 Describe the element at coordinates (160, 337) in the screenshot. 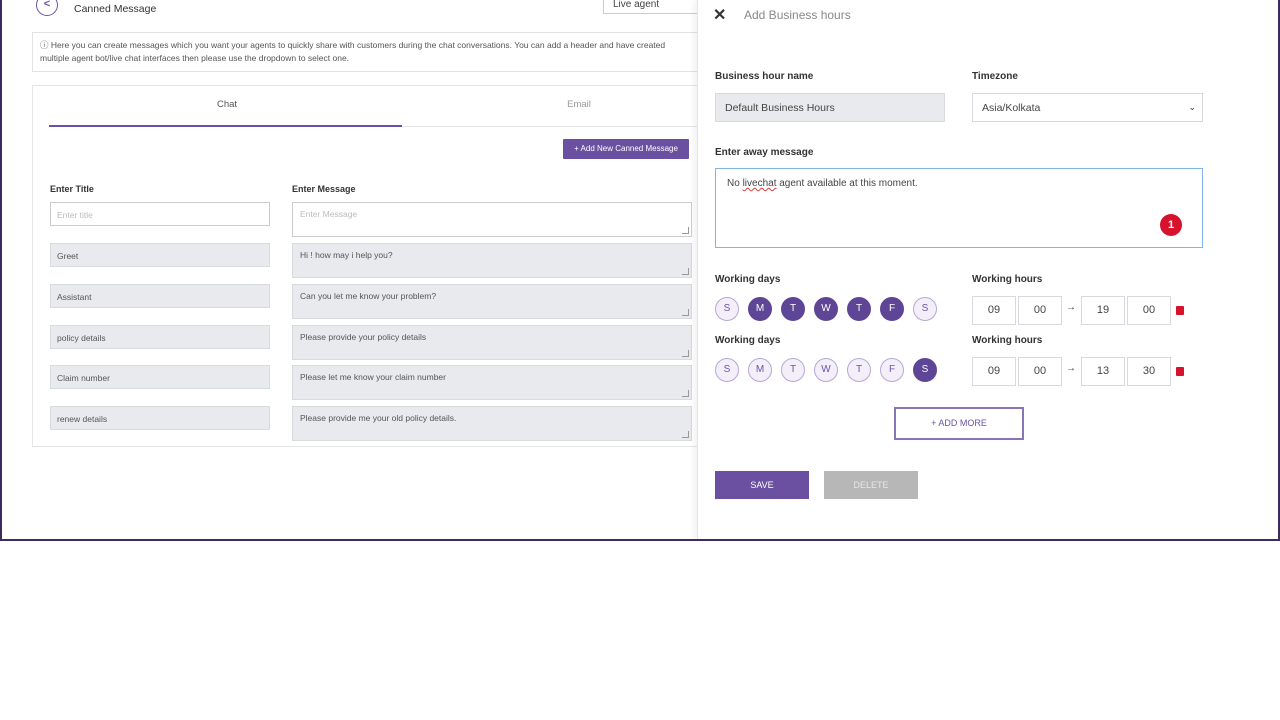

I see `row-title: policy details` at that location.